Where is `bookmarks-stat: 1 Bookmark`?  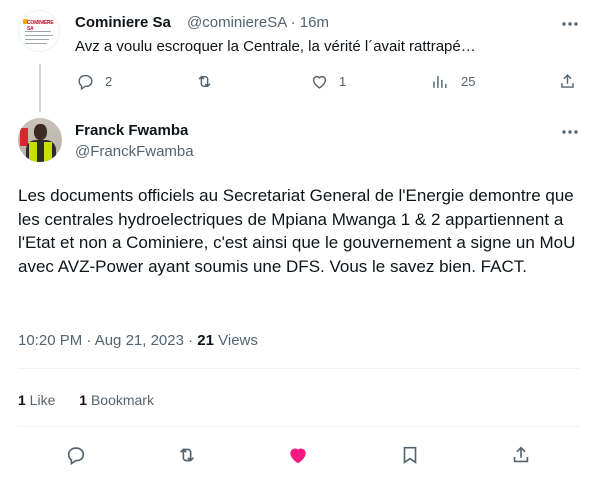 bookmarks-stat: 1 Bookmark is located at coordinates (116, 400).